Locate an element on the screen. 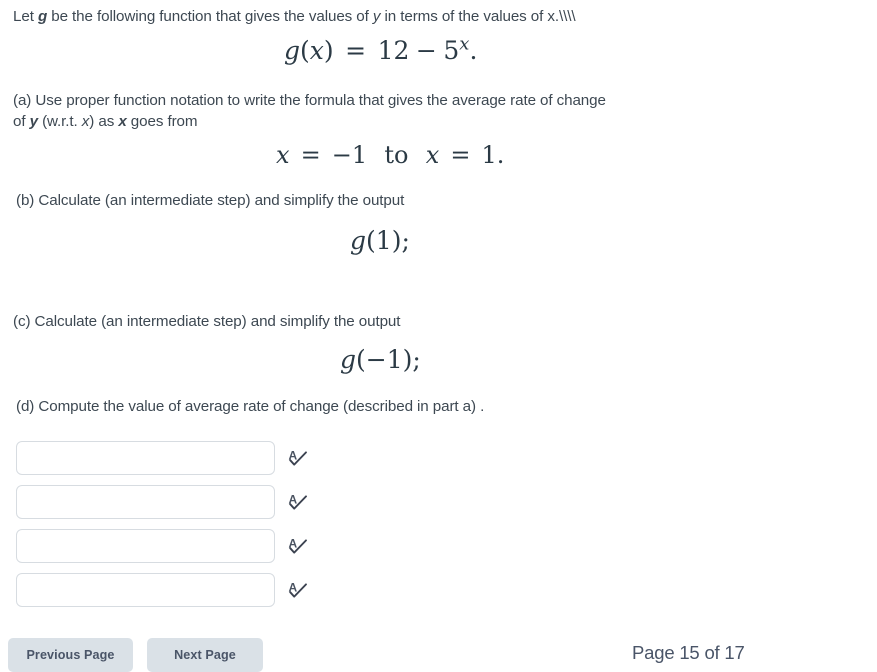 This screenshot has height=672, width=877. answer-row-d: A is located at coordinates (162, 590).